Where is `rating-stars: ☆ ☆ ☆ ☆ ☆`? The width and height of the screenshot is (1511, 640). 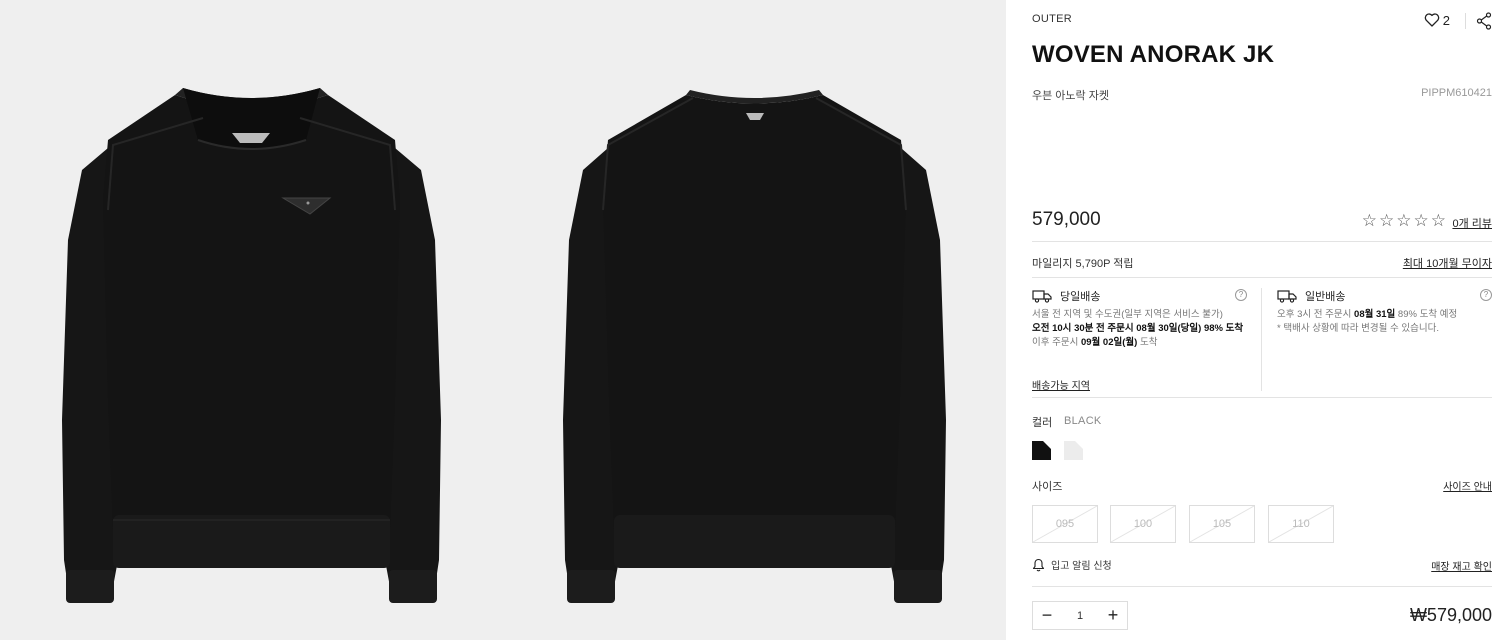 rating-stars: ☆ ☆ ☆ ☆ ☆ is located at coordinates (1404, 220).